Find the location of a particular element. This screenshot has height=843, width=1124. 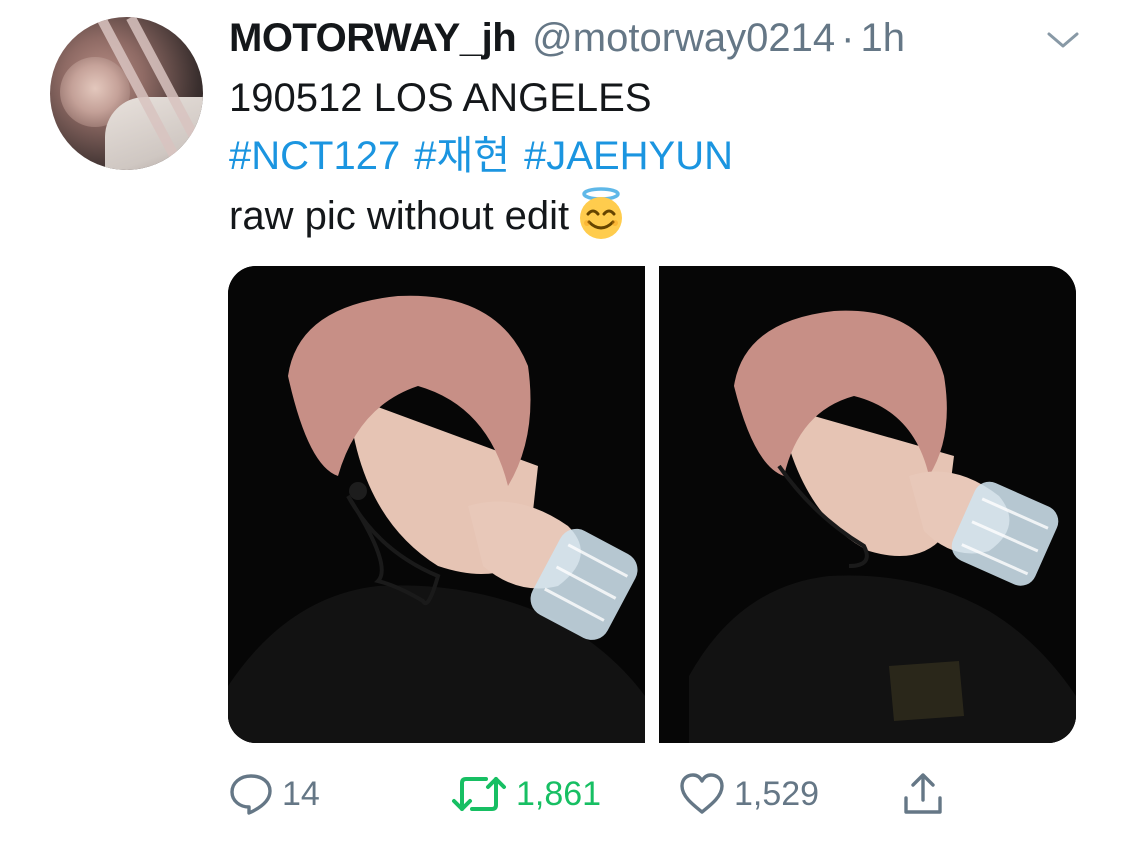

tweet-header: MOTORWAY_jh @motorway0214 · 1h is located at coordinates (567, 38).